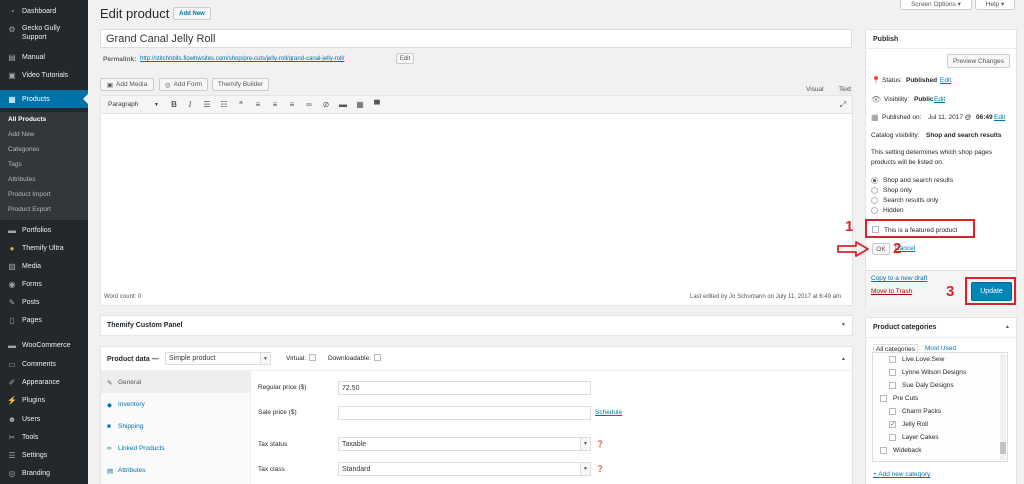 The image size is (1024, 484). I want to click on radio-shop-only, so click(874, 190).